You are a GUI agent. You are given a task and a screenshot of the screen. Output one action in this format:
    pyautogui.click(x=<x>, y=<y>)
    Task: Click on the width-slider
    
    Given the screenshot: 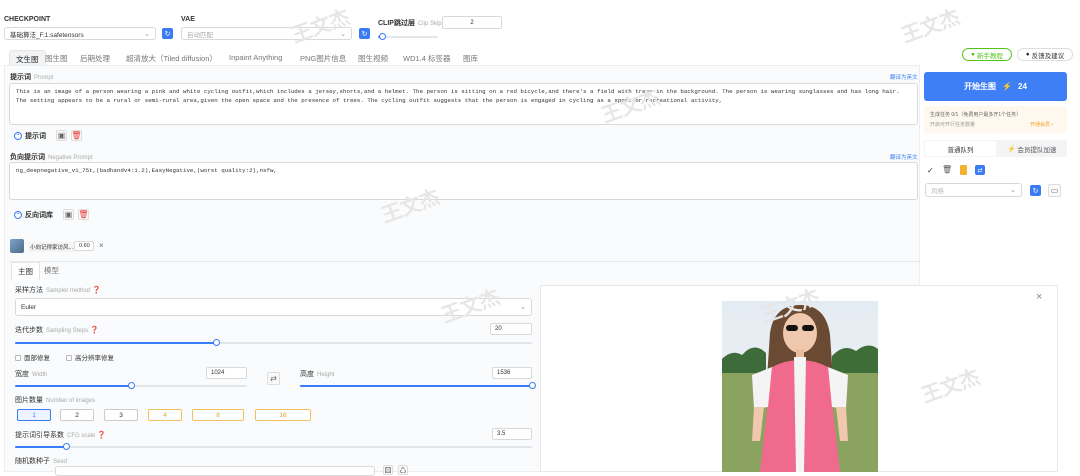 What is the action you would take?
    pyautogui.click(x=131, y=385)
    